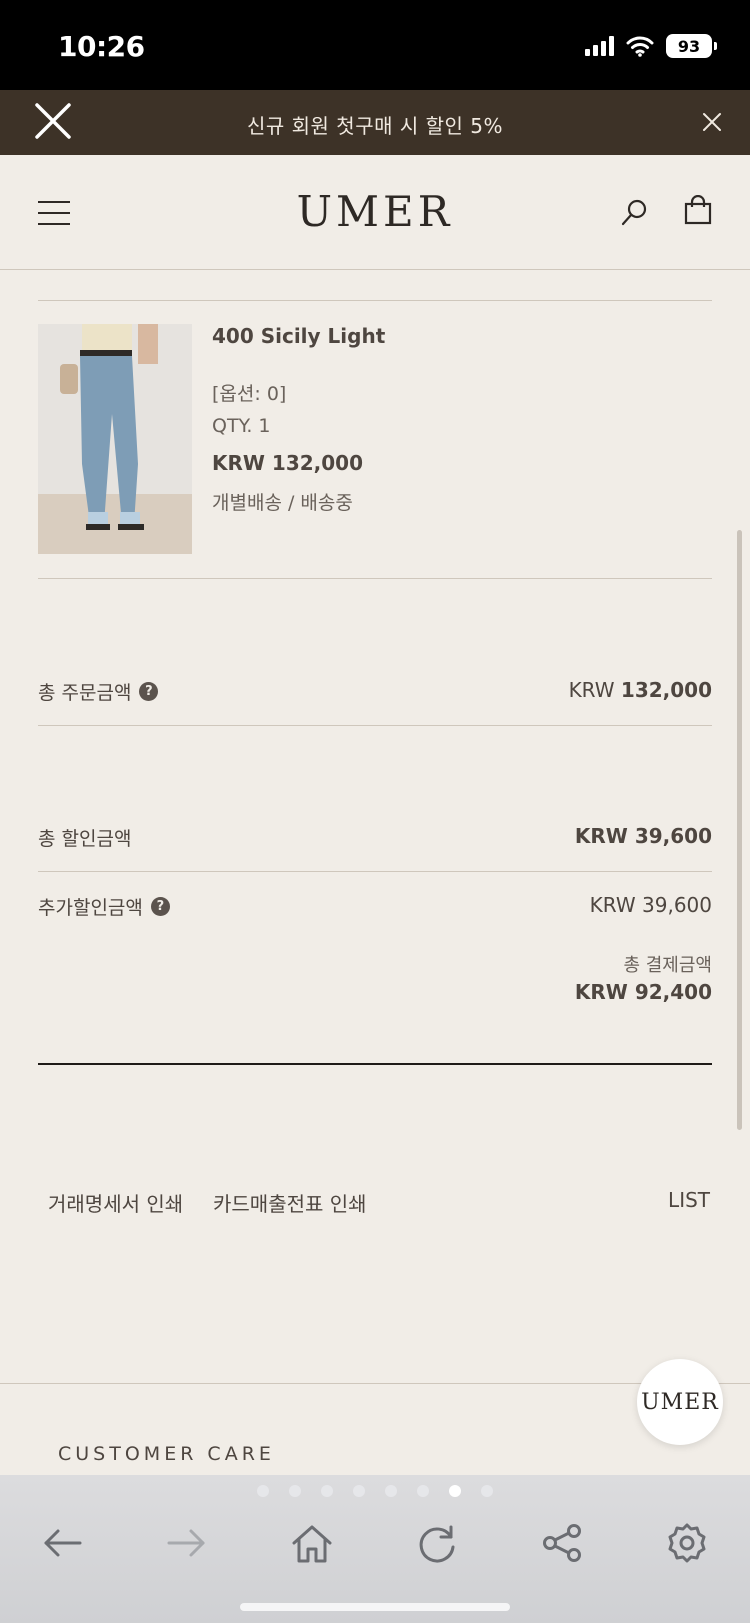 This screenshot has width=750, height=1623. What do you see at coordinates (312, 1543) in the screenshot?
I see `home-icon` at bounding box center [312, 1543].